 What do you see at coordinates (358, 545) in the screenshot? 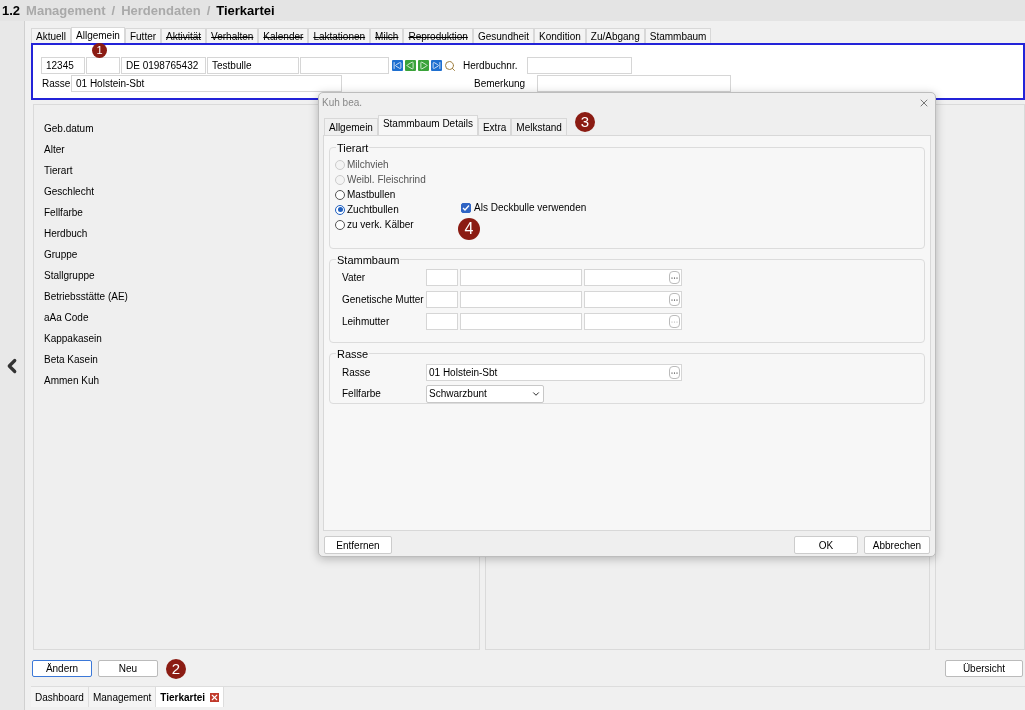
I see `remove-button: Entfernen` at bounding box center [358, 545].